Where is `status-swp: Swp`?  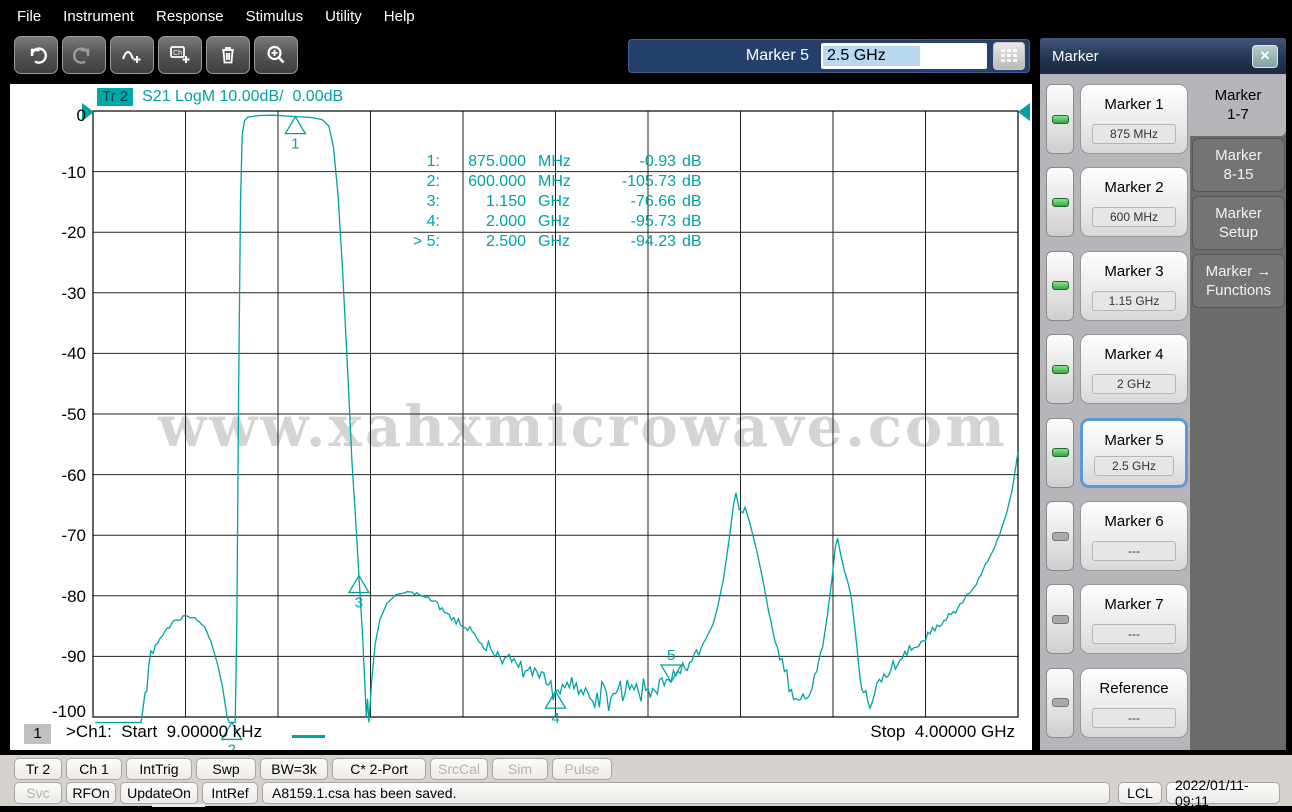
status-swp: Swp is located at coordinates (226, 769).